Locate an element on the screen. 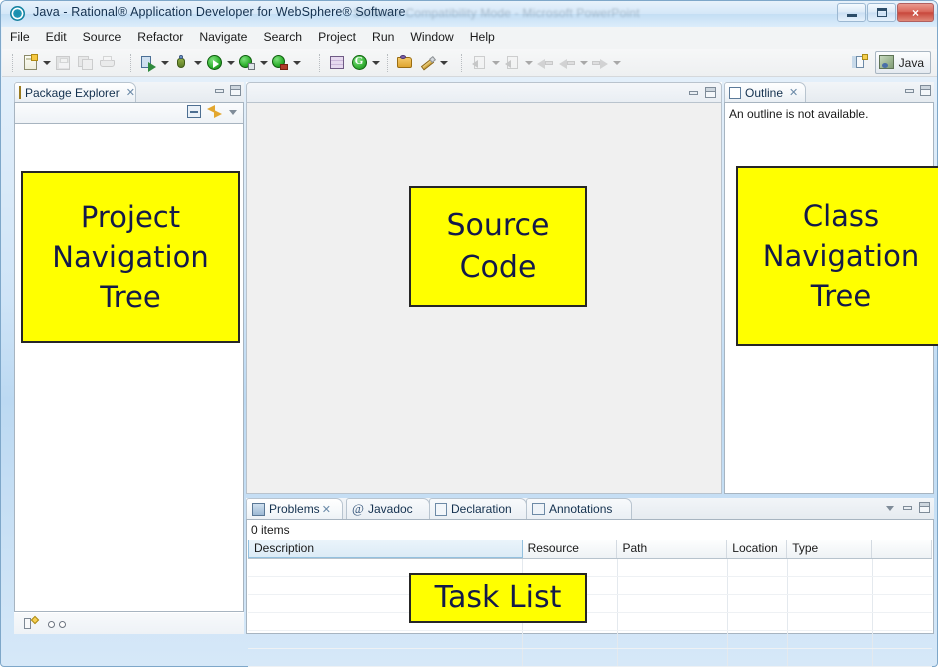  filters-icon is located at coordinates (57, 623).